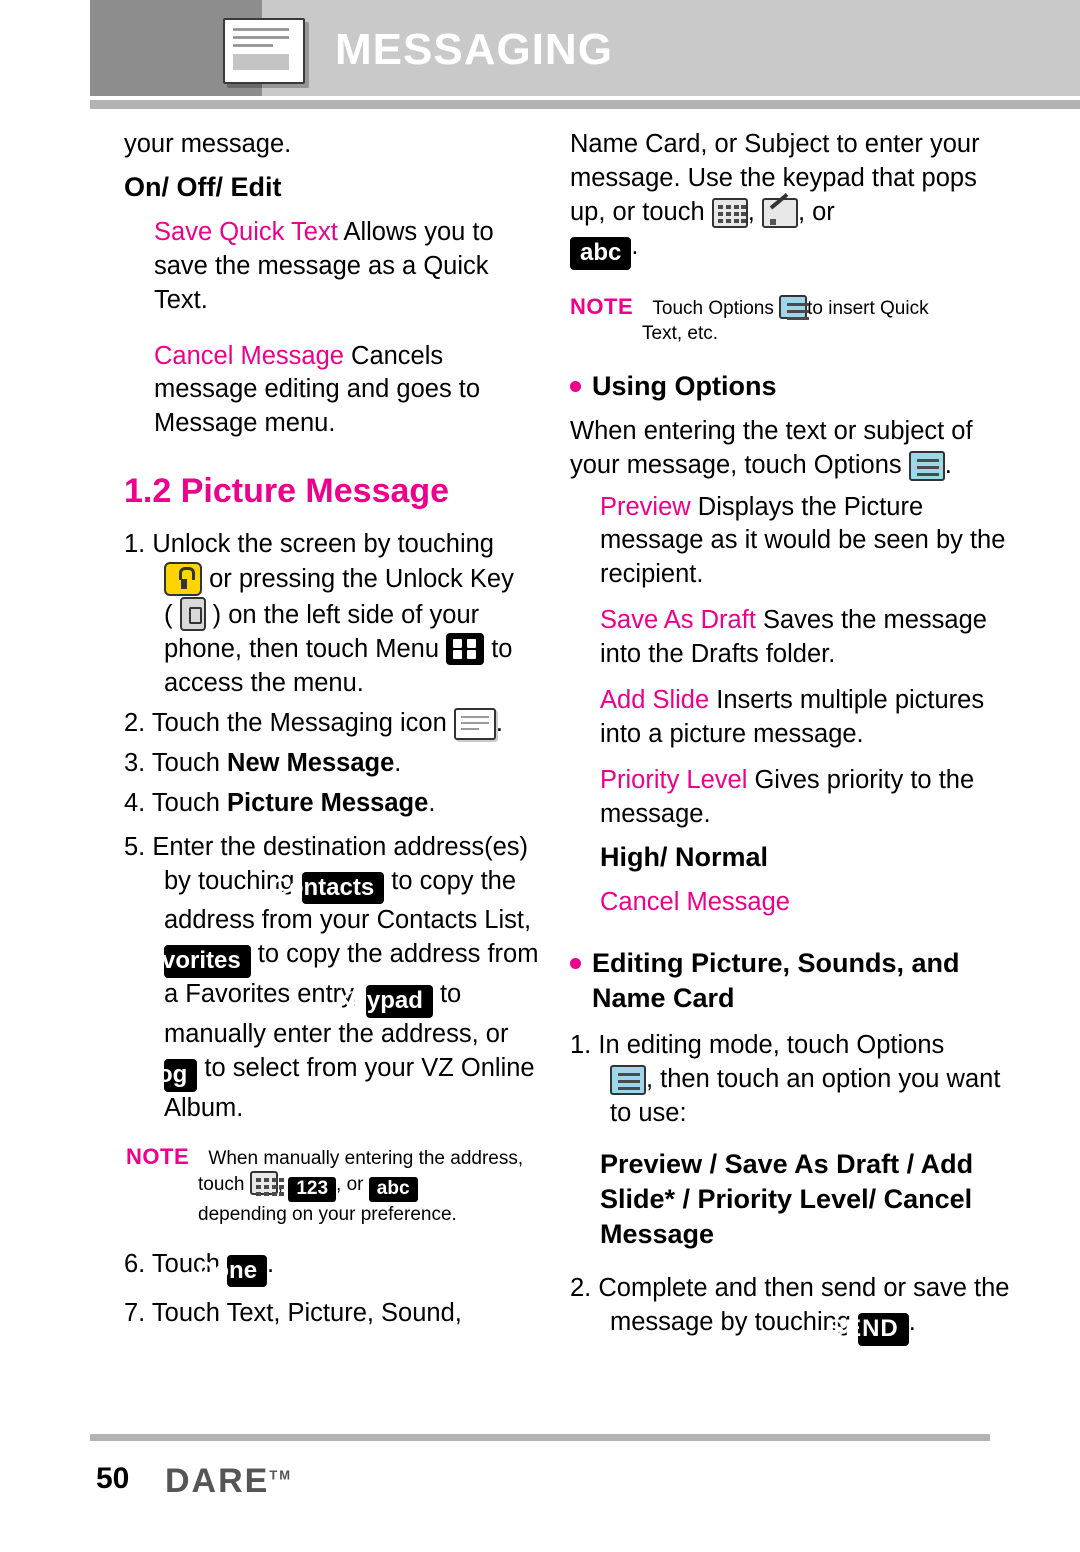  I want to click on note-text-right-a: Touch Options, so click(713, 308).